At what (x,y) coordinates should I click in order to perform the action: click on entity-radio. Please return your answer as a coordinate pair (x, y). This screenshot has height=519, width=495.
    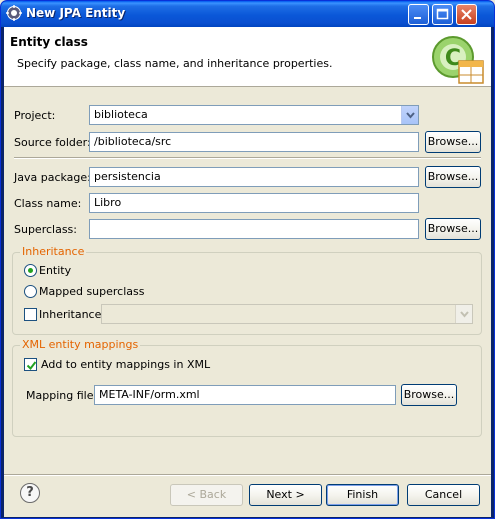
    Looking at the image, I should click on (30, 270).